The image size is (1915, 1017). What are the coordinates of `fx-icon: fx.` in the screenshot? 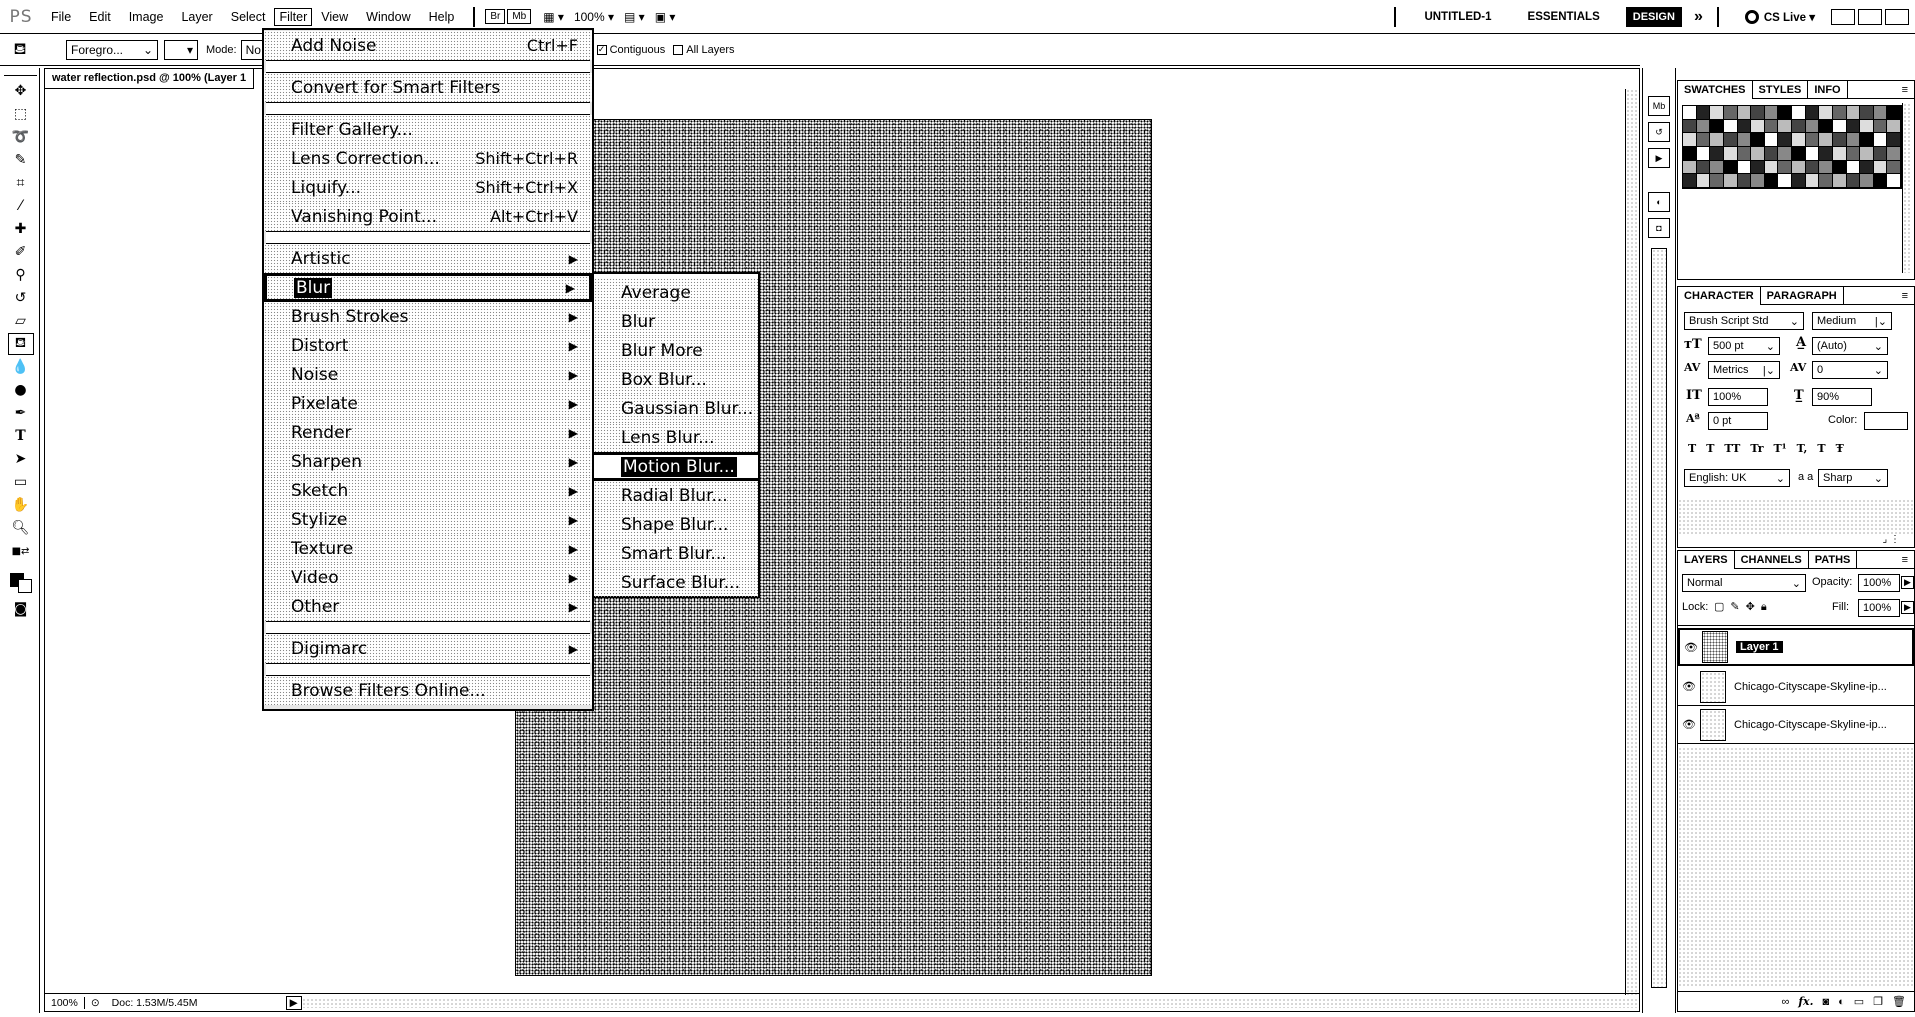 It's located at (1805, 1001).